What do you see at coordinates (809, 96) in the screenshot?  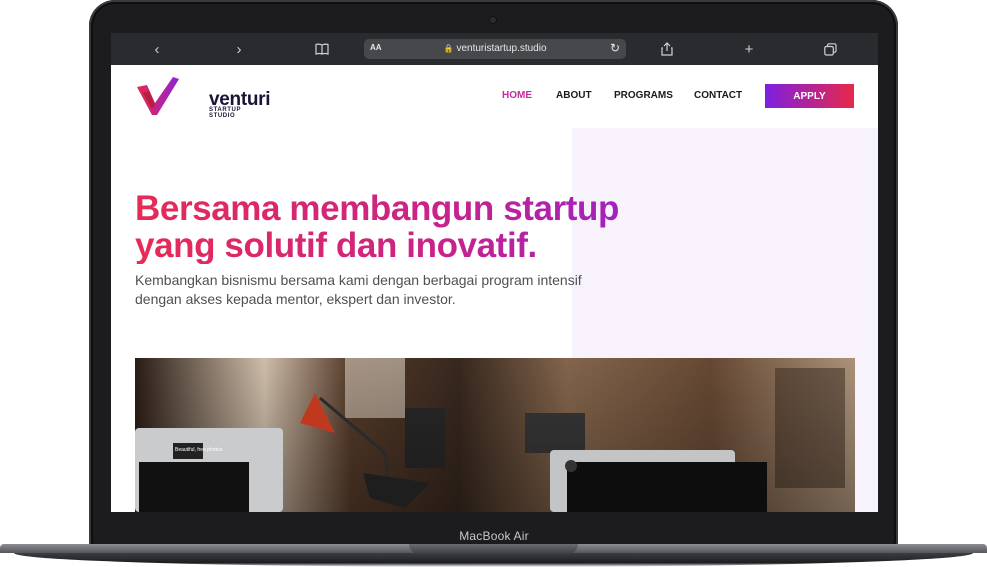 I see `apply-button: APPLY` at bounding box center [809, 96].